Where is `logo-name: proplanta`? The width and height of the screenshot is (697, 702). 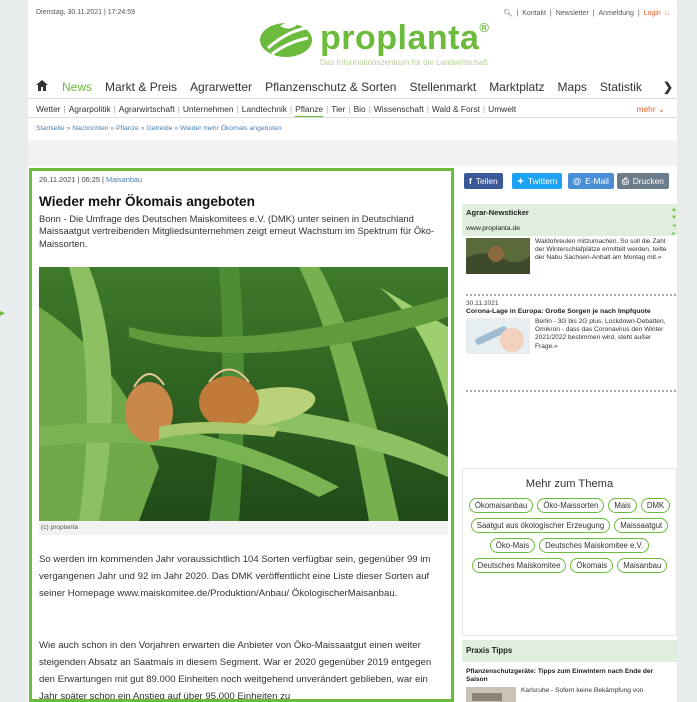 logo-name: proplanta is located at coordinates (400, 38).